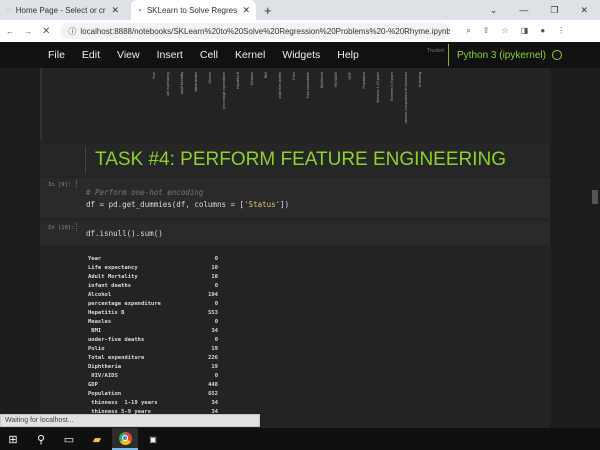 Image resolution: width=600 pixels, height=450 pixels. I want to click on star-icon: ☆, so click(505, 31).